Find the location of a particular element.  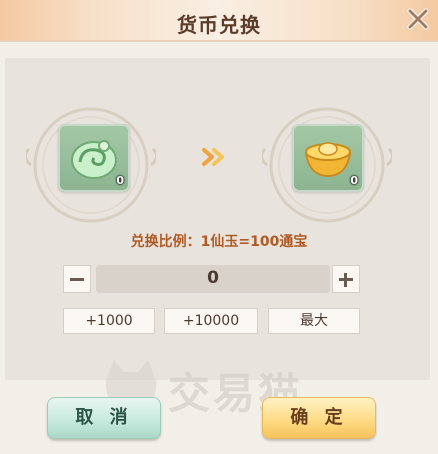

dialog-title: 货币兑换 is located at coordinates (219, 25).